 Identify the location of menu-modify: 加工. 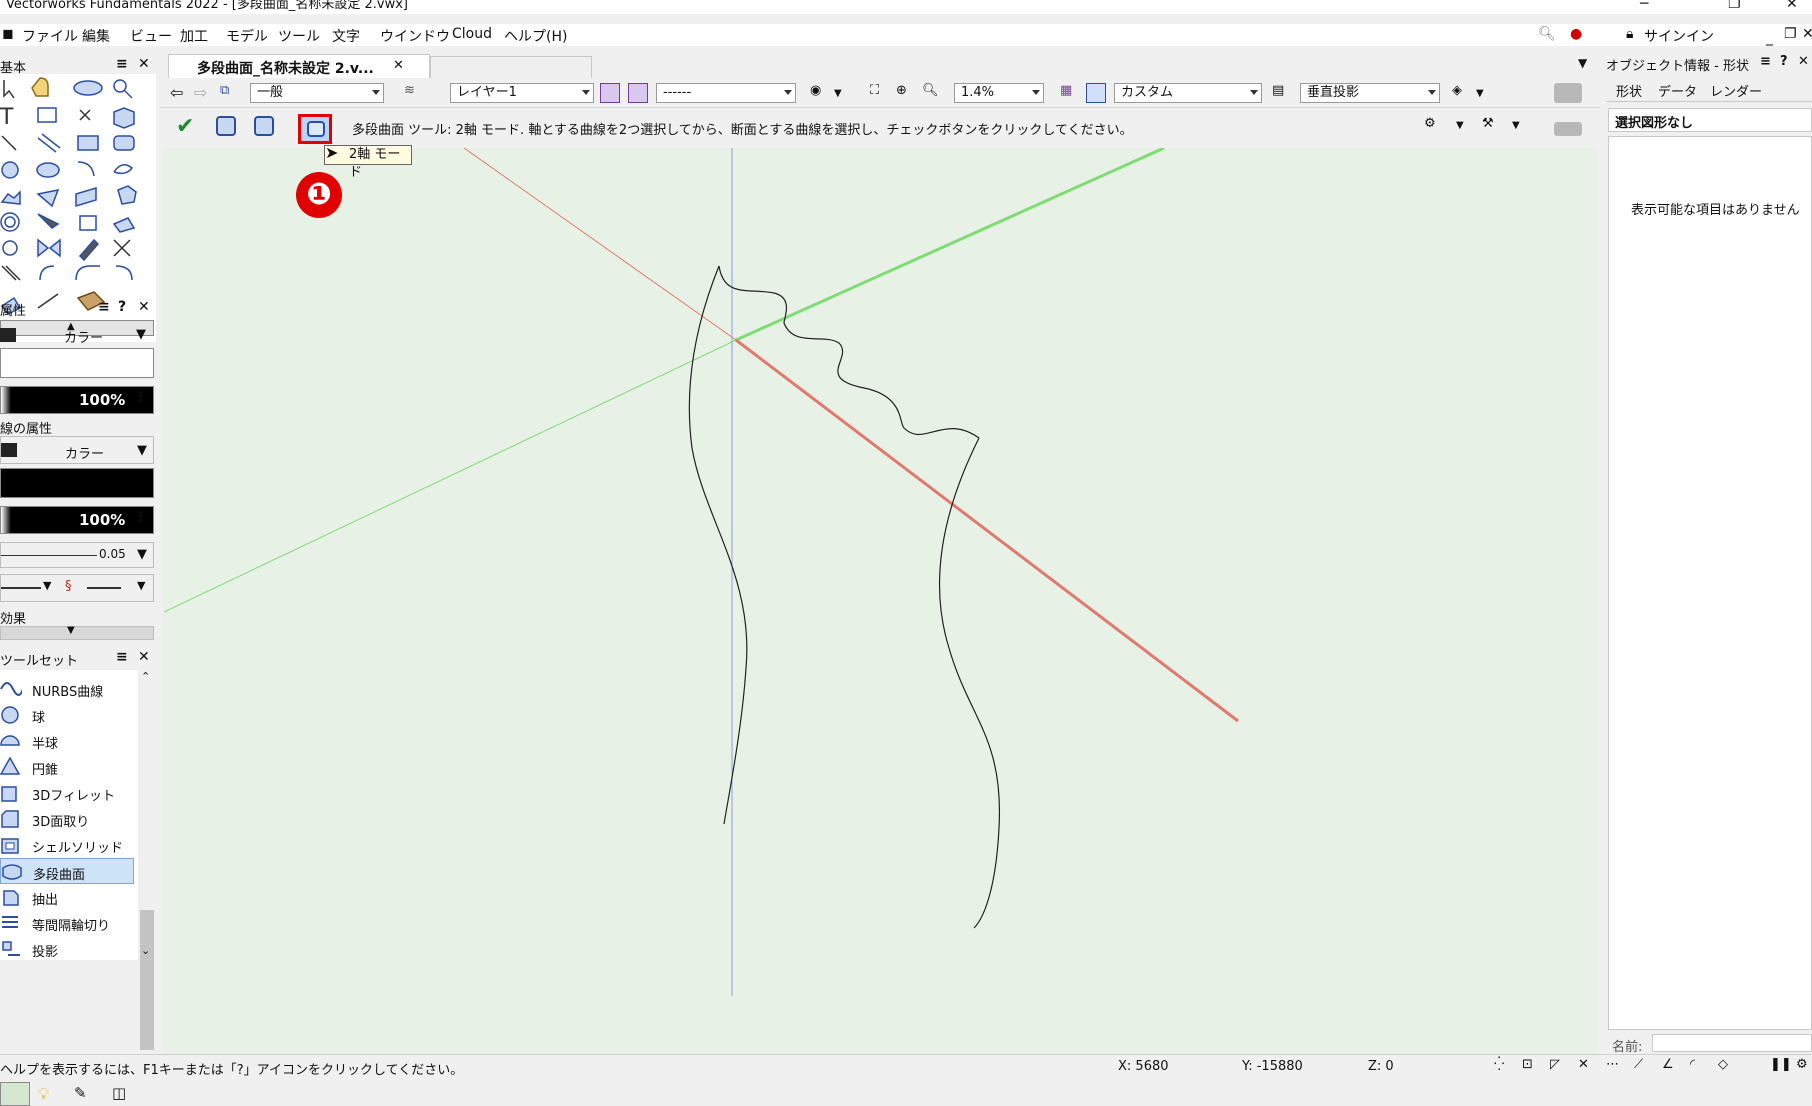
(194, 36).